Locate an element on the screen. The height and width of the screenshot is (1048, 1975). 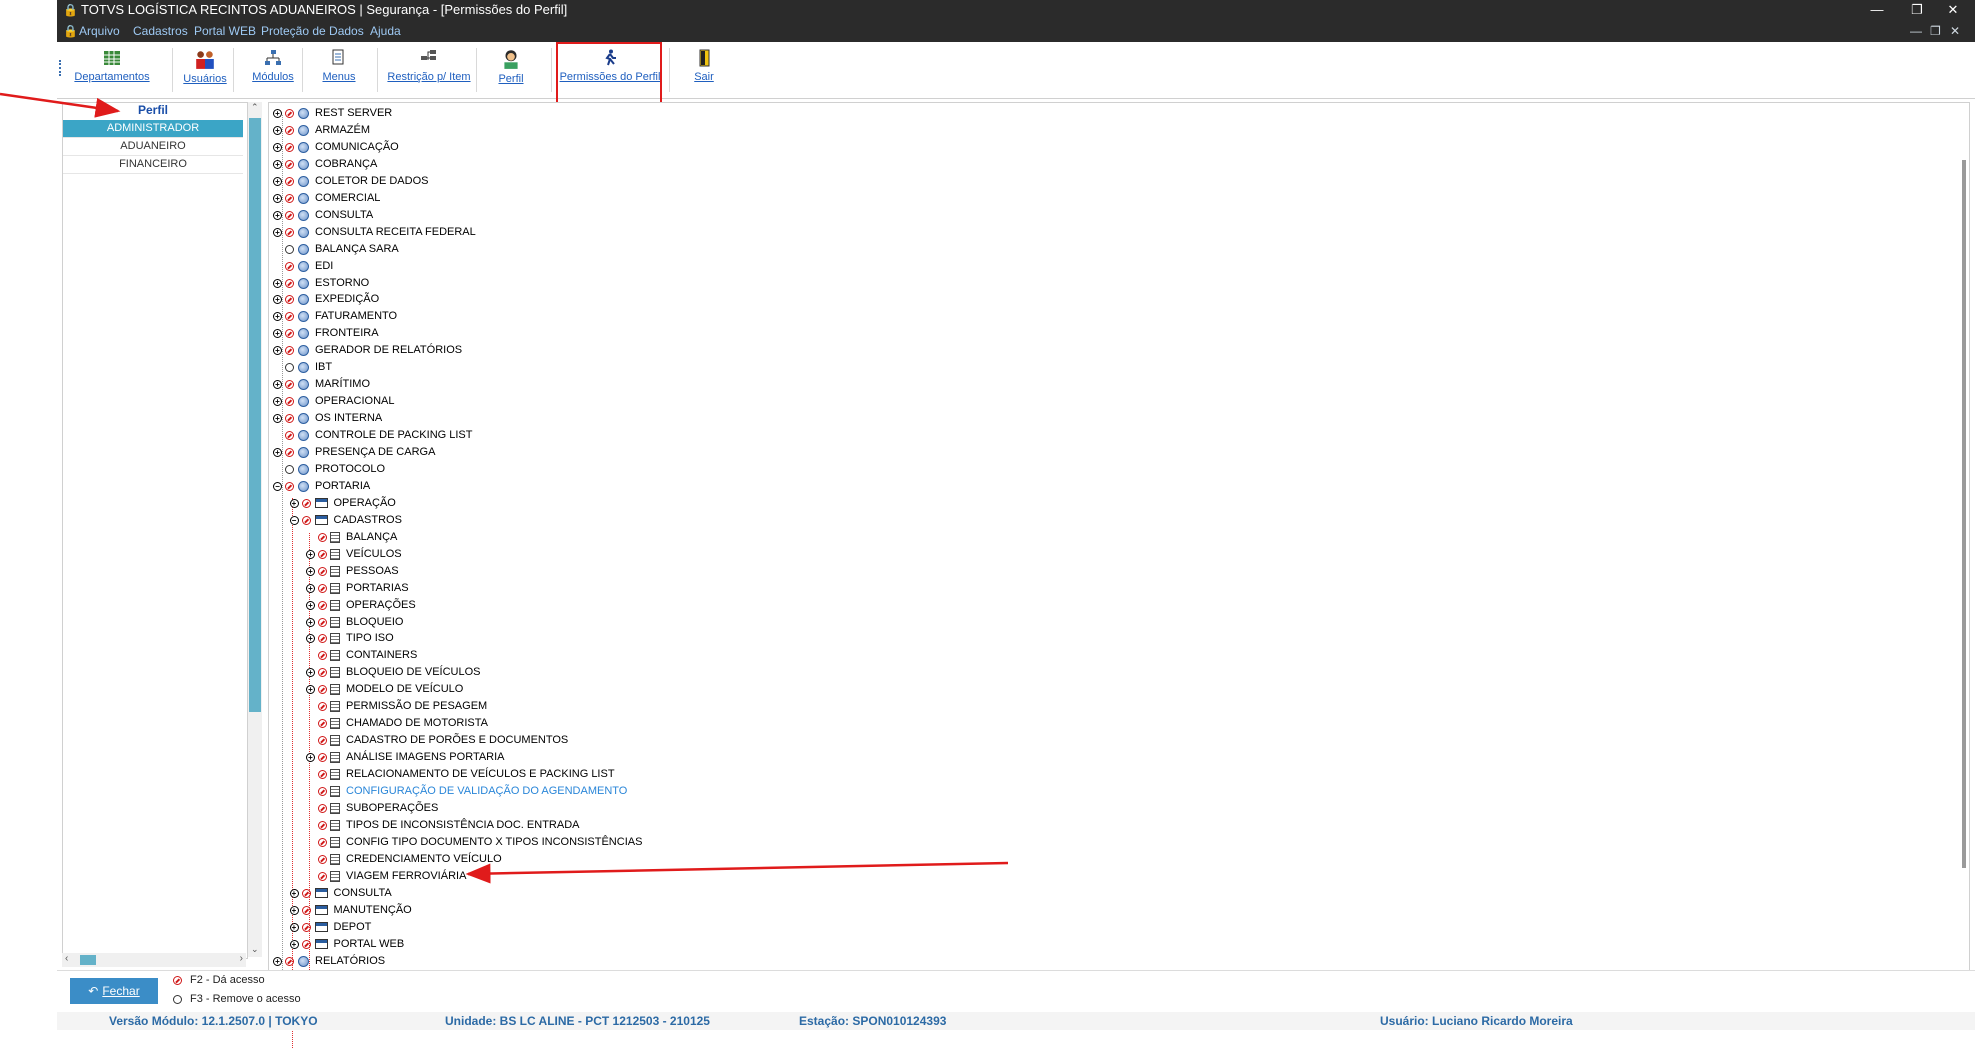
back-arrow-icon: ↶ is located at coordinates (93, 991).